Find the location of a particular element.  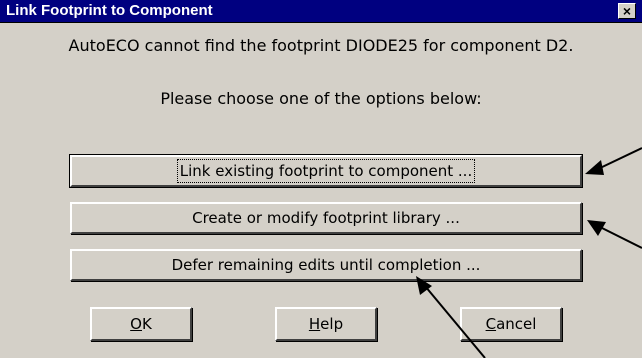

ok-button: OK is located at coordinates (141, 324).